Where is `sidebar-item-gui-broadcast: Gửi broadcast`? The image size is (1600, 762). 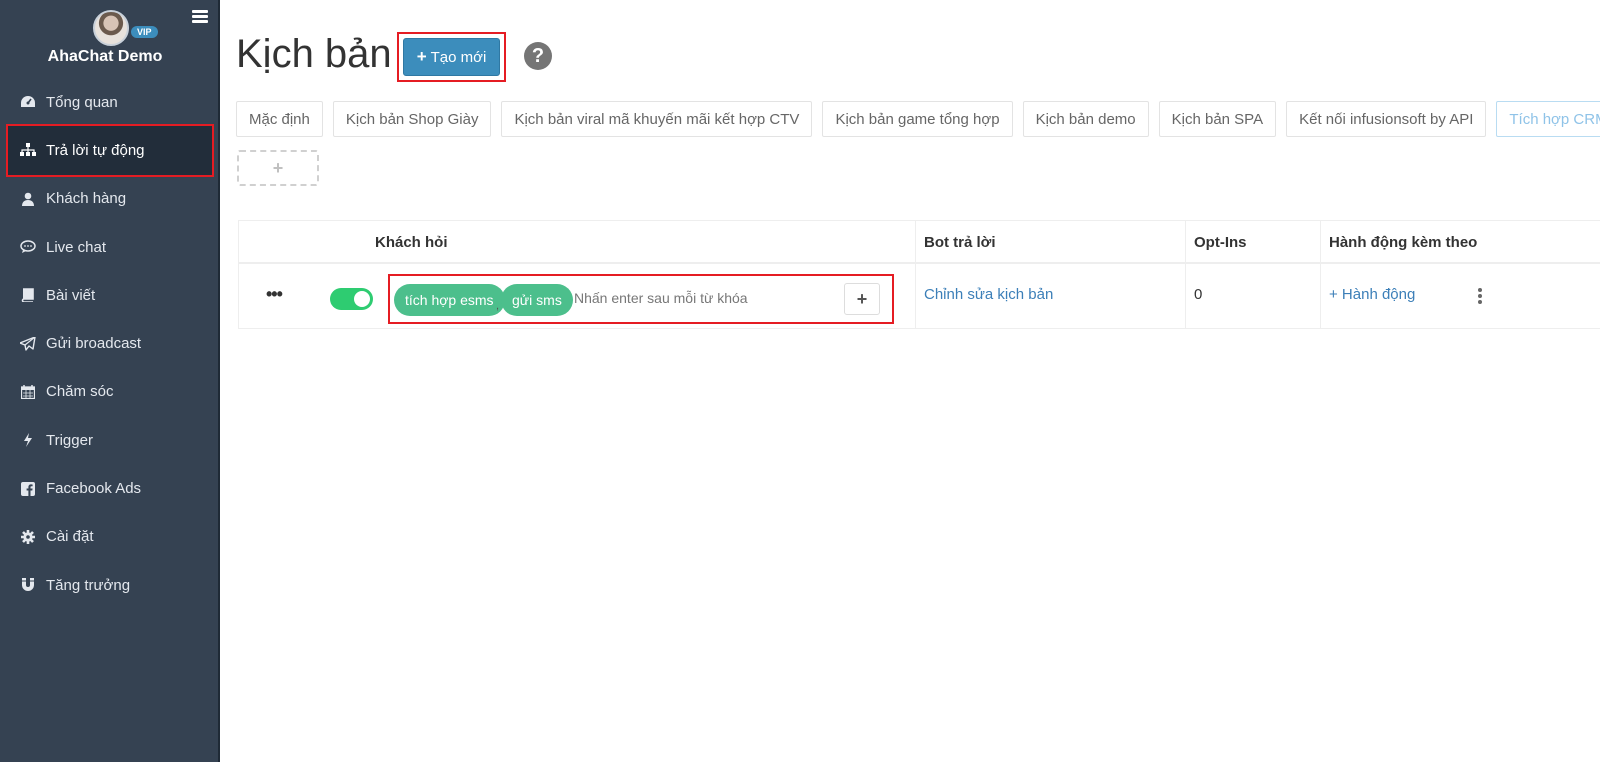
sidebar-item-gui-broadcast: Gửi broadcast is located at coordinates (110, 343).